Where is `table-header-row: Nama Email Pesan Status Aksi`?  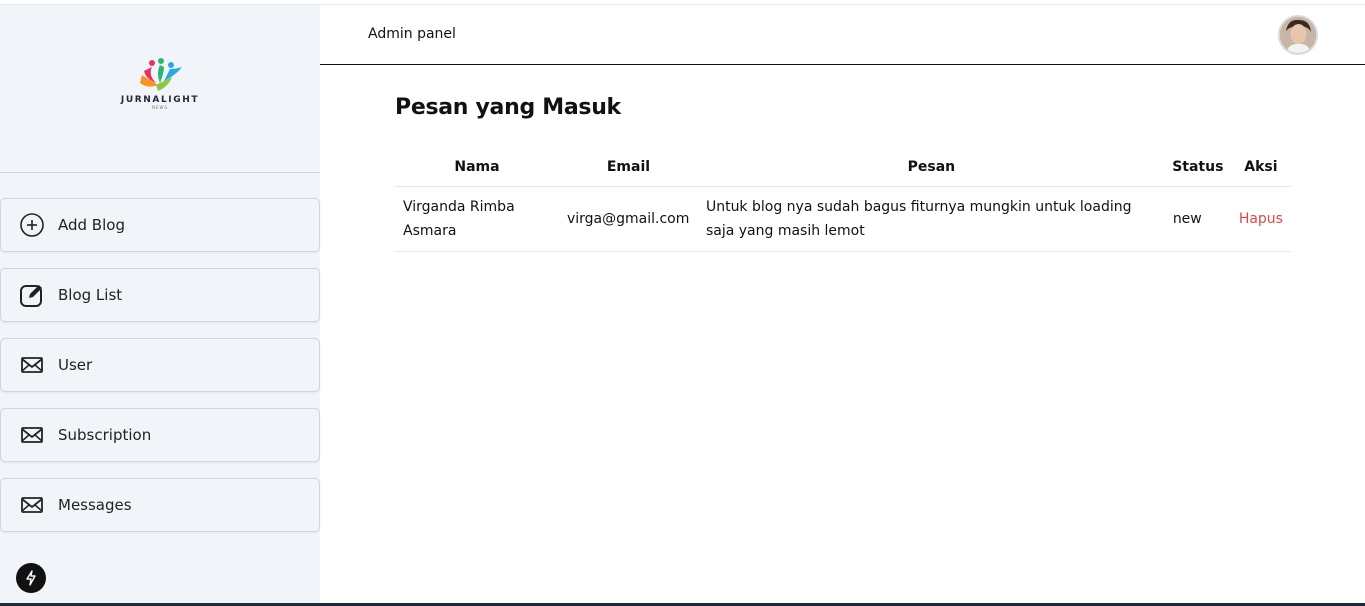
table-header-row: Nama Email Pesan Status Aksi is located at coordinates (843, 167).